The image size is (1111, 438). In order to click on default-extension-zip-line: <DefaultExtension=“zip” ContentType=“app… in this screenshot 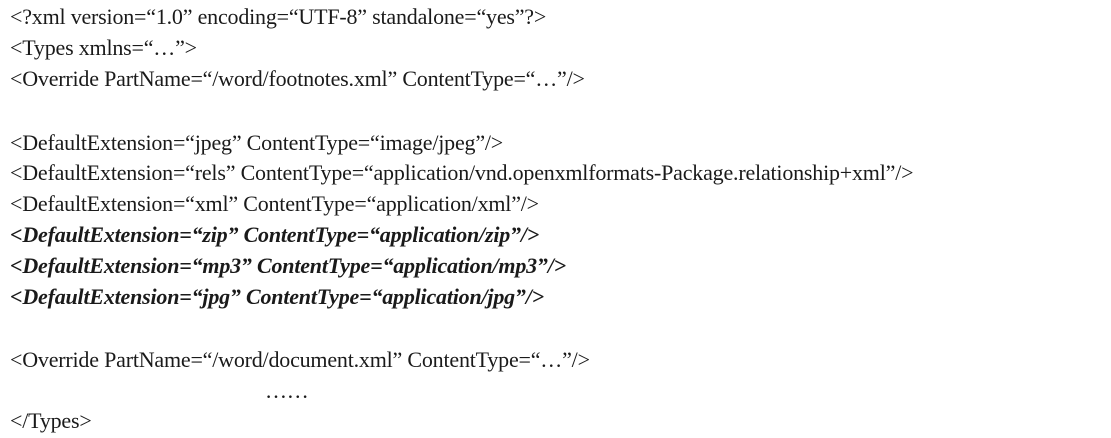, I will do `click(275, 234)`.